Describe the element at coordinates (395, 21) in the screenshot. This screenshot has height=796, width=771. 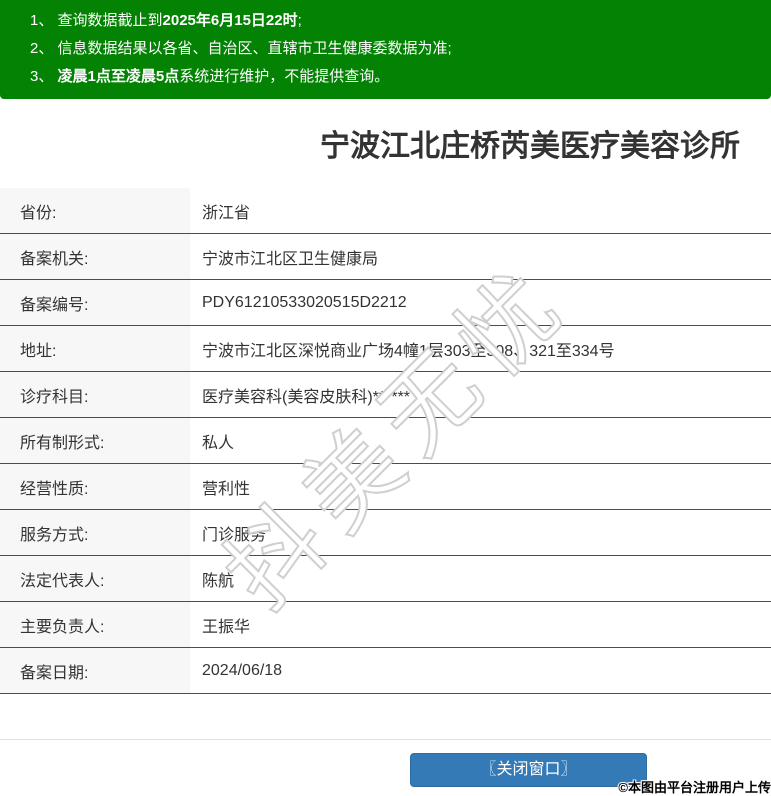
I see `notice-line-1: 1、 查询数据截止到2025年6月15日22时;` at that location.